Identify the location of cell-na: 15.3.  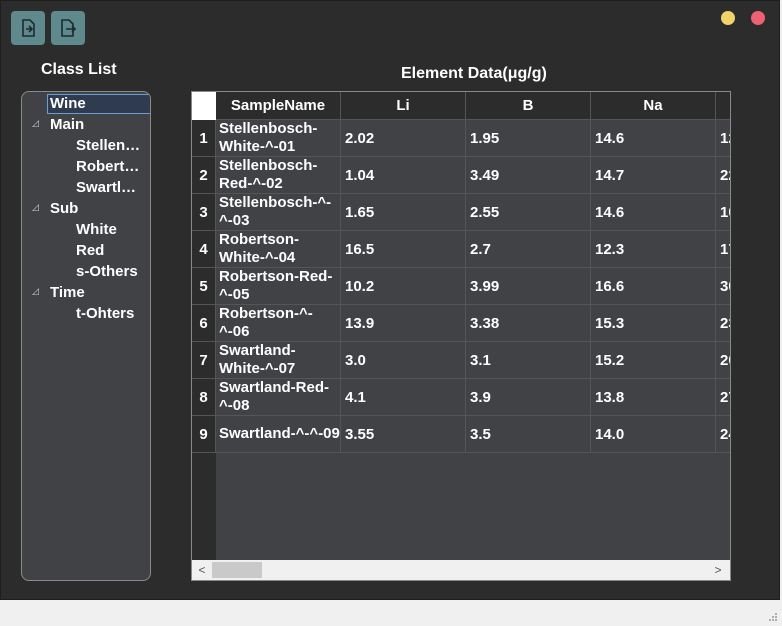
(653, 323).